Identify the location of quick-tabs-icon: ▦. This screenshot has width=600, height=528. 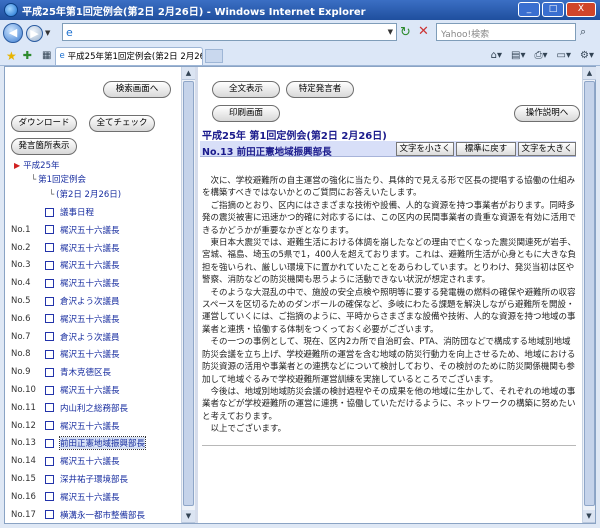
(46, 55).